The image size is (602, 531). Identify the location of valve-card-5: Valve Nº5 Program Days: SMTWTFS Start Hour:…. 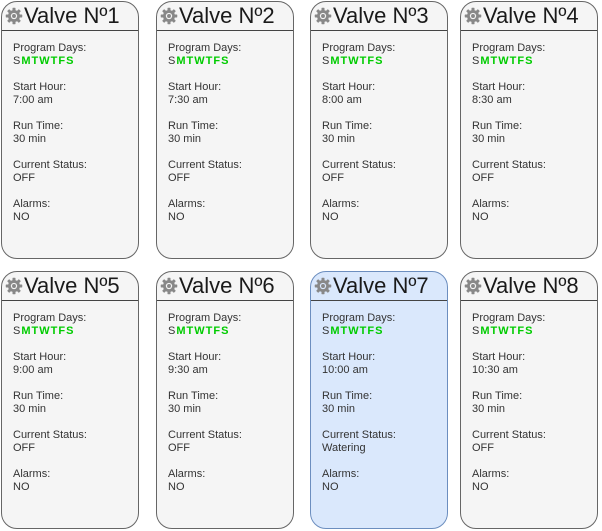
(70, 400).